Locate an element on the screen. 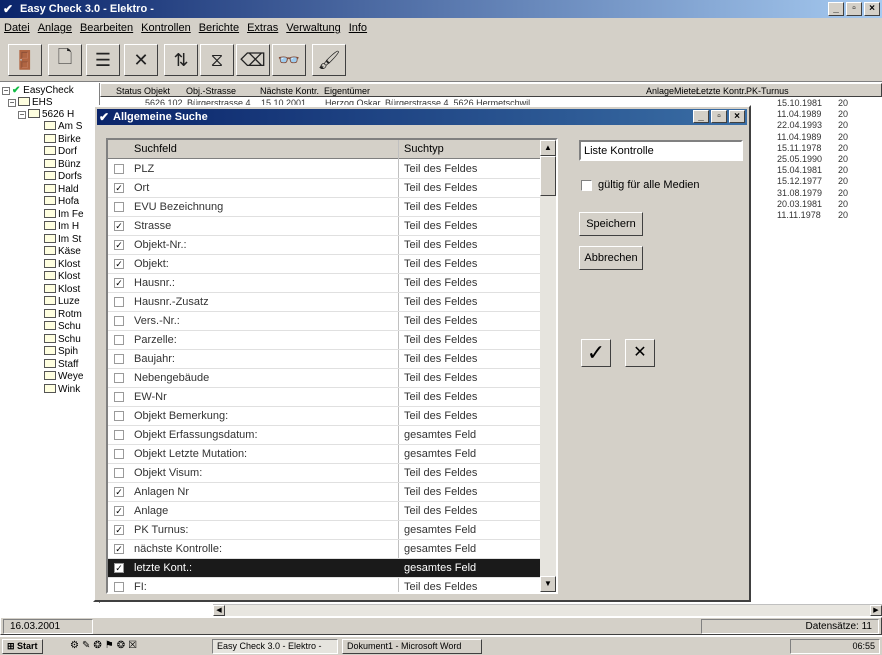  all-media-checkbox is located at coordinates (586, 185).